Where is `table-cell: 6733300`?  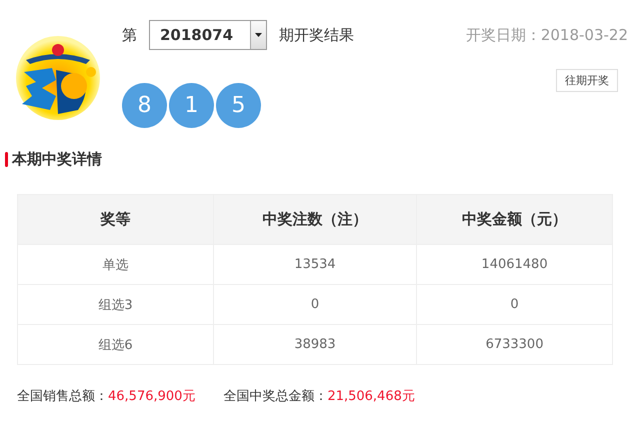 table-cell: 6733300 is located at coordinates (515, 345).